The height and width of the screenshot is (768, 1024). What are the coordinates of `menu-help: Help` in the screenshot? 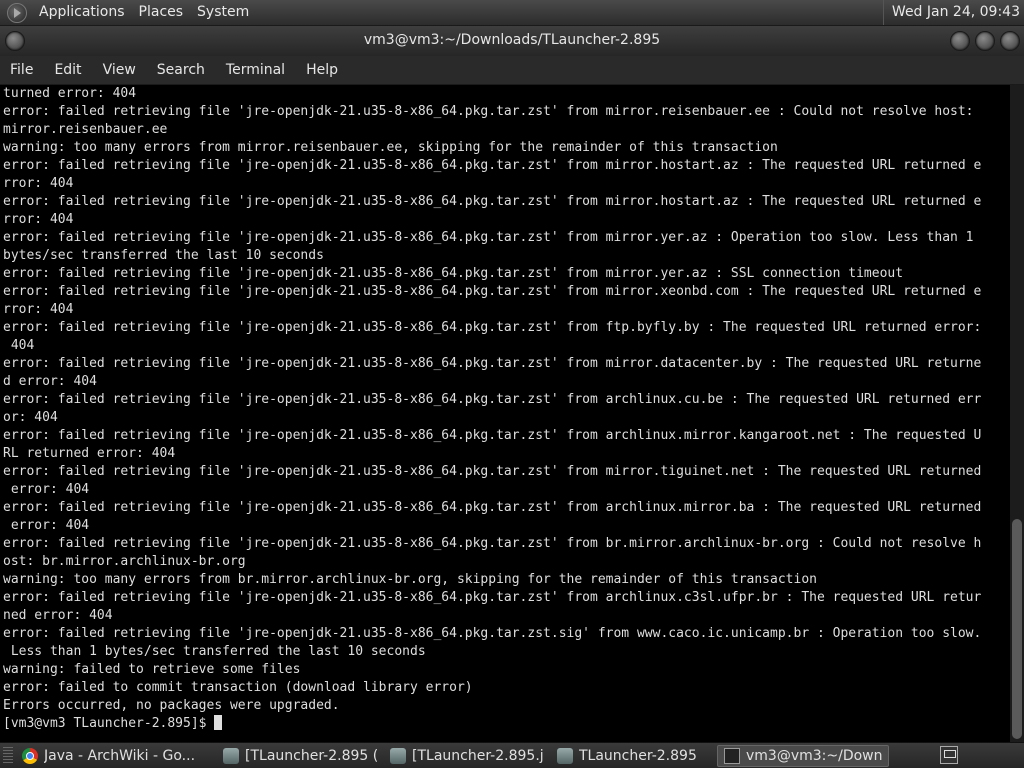 It's located at (322, 70).